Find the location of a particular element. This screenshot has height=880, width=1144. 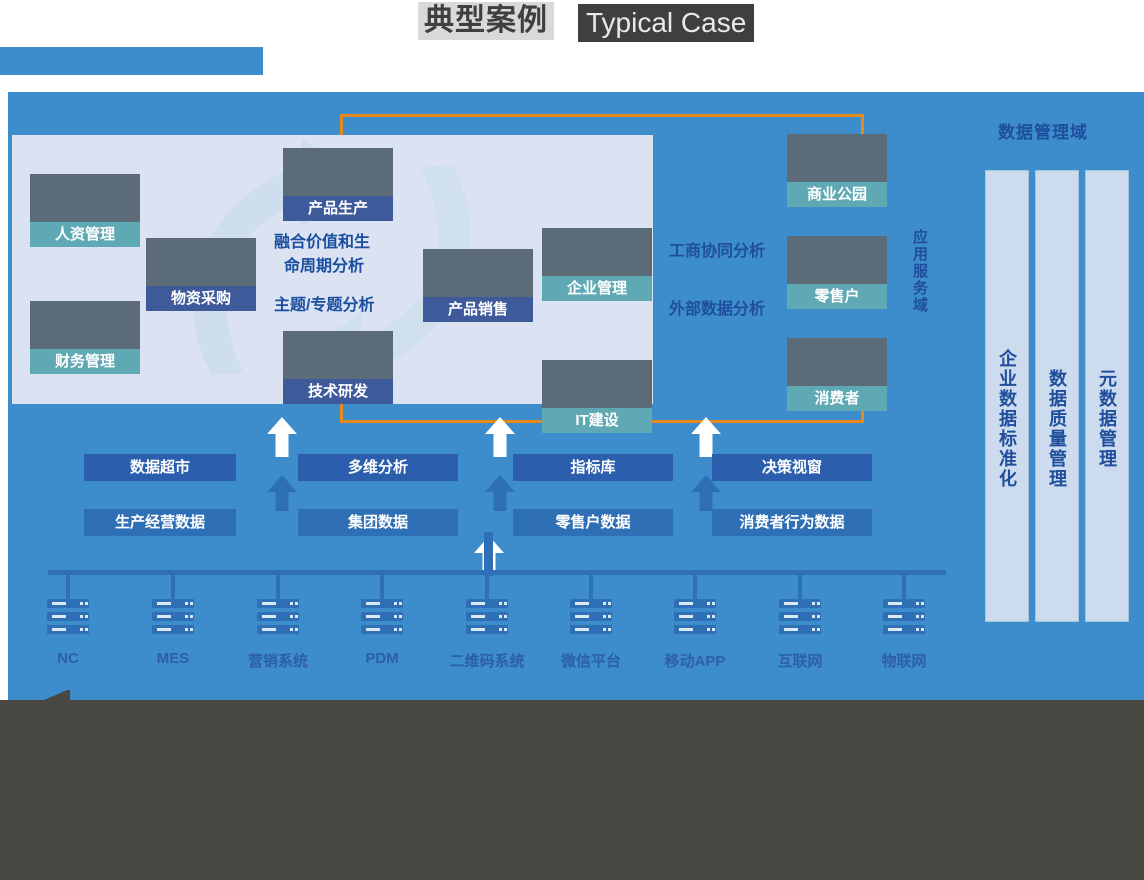

card-finance: 财务管理 is located at coordinates (85, 337).